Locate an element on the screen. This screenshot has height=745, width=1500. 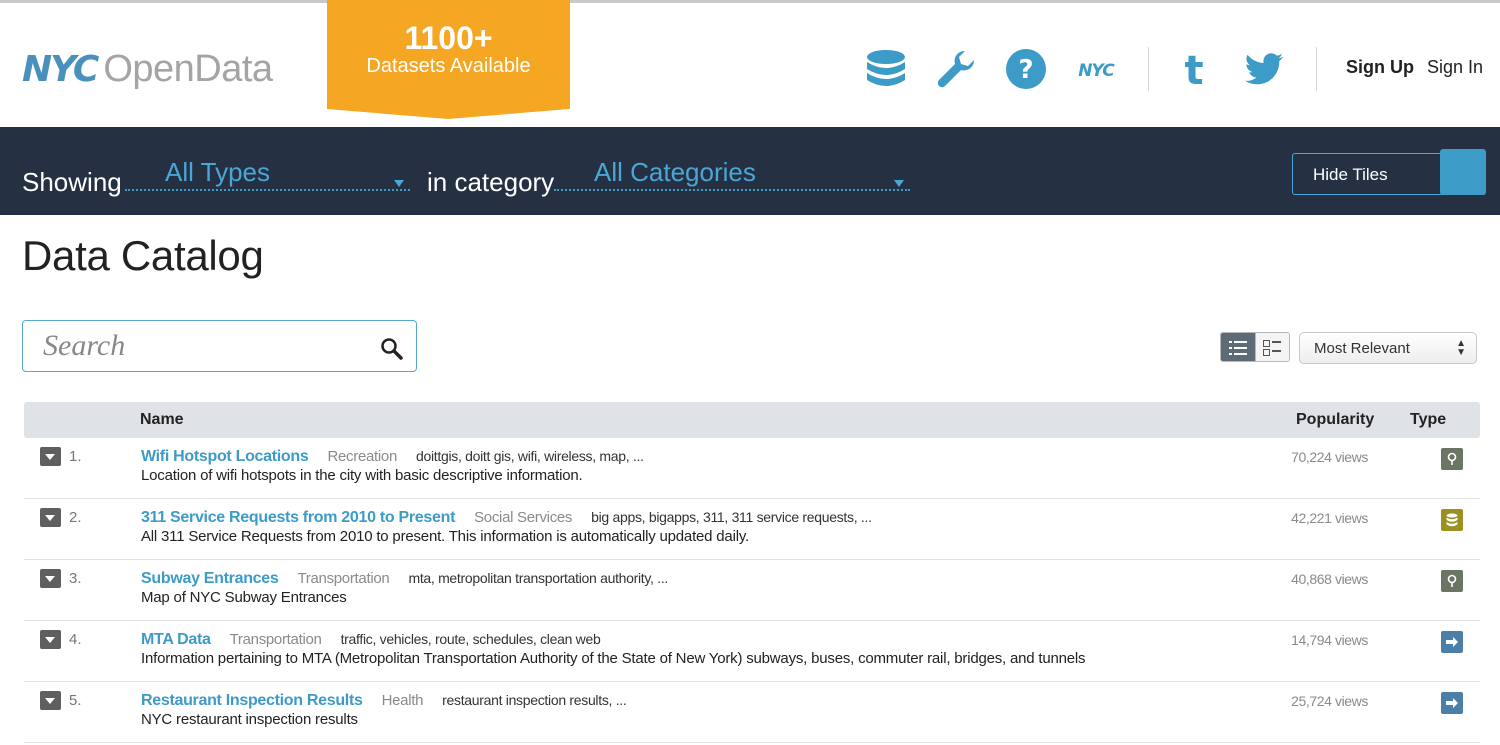
search-box is located at coordinates (219, 346).